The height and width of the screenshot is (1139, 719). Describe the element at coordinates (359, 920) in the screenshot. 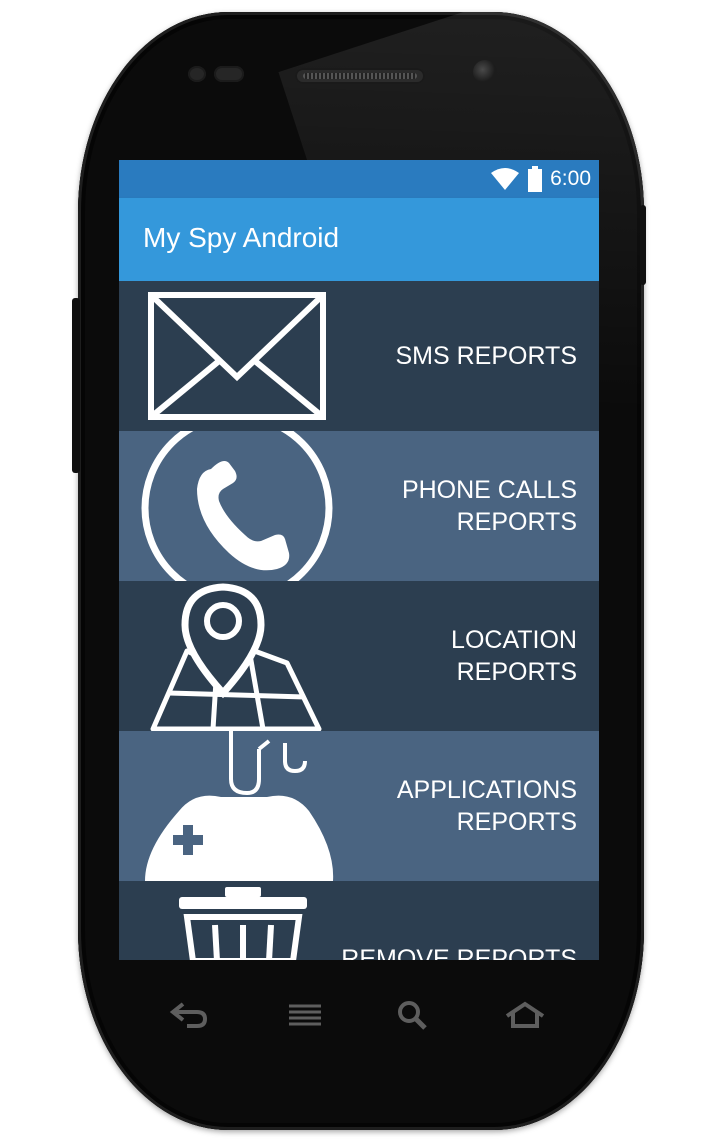

I see `menu-item-remove-reports: REMOVE REPORTS` at that location.